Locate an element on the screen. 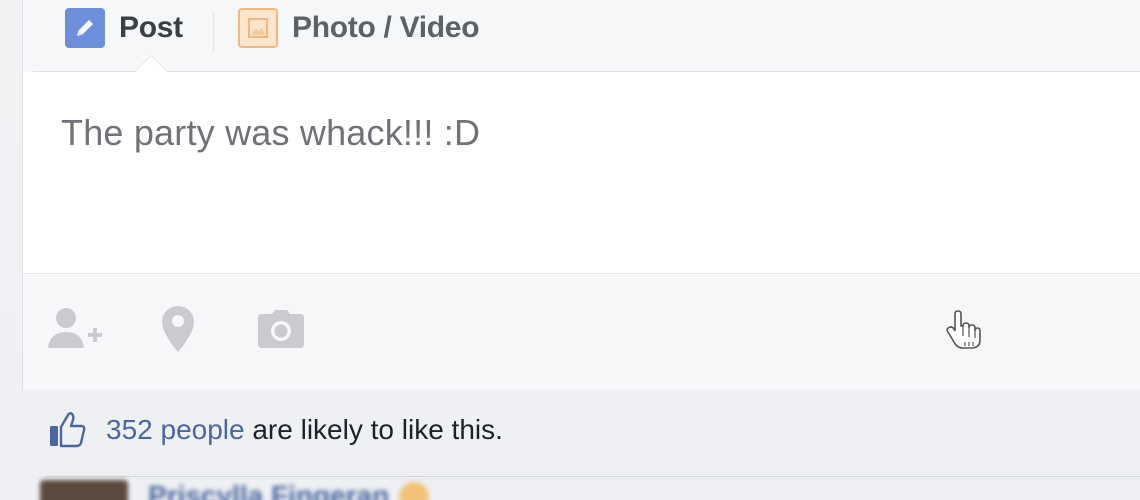 This screenshot has width=1140, height=500. likes-count-link: 352 people is located at coordinates (175, 429).